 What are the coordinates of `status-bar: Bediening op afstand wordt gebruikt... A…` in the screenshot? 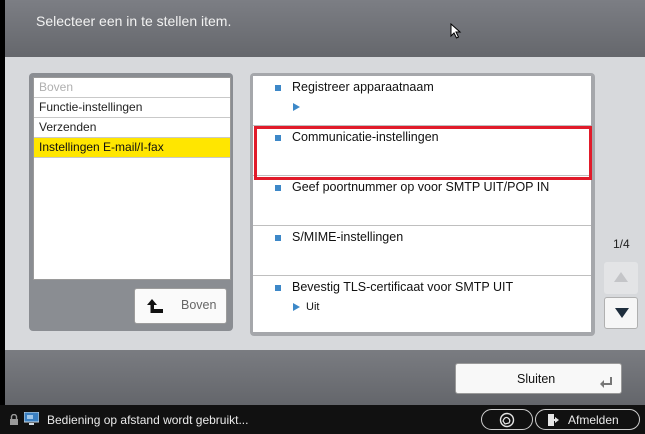 It's located at (322, 419).